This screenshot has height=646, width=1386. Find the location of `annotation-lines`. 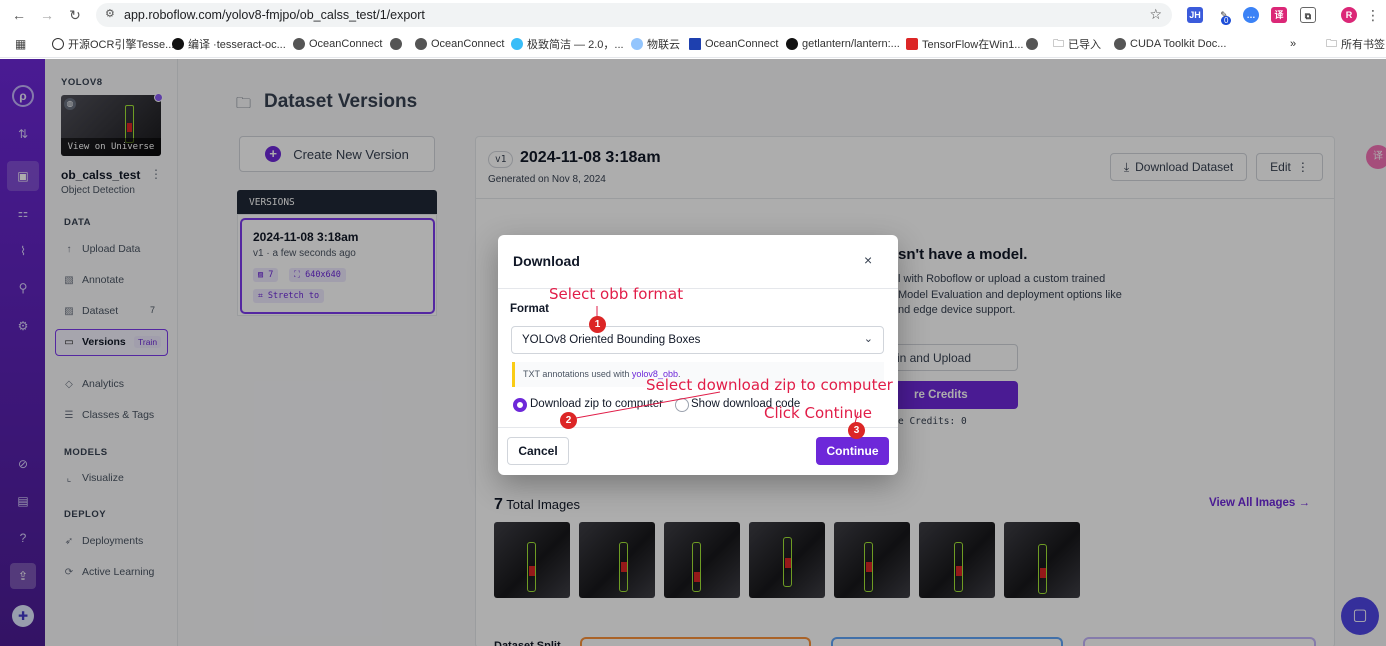

annotation-lines is located at coordinates (717, 365).